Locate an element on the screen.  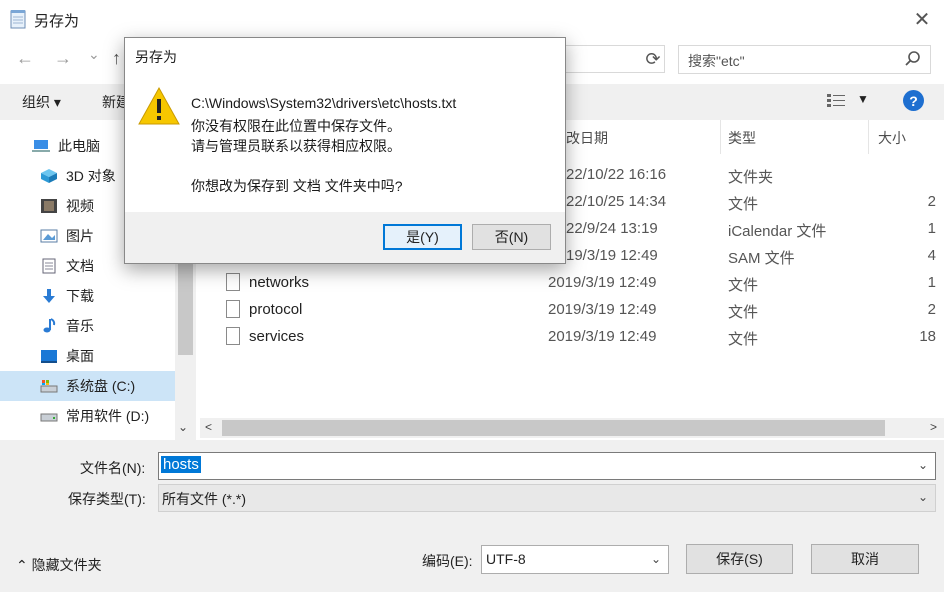
sidebar-item-d-drive: 常用软件 (D:) is located at coordinates (94, 416).